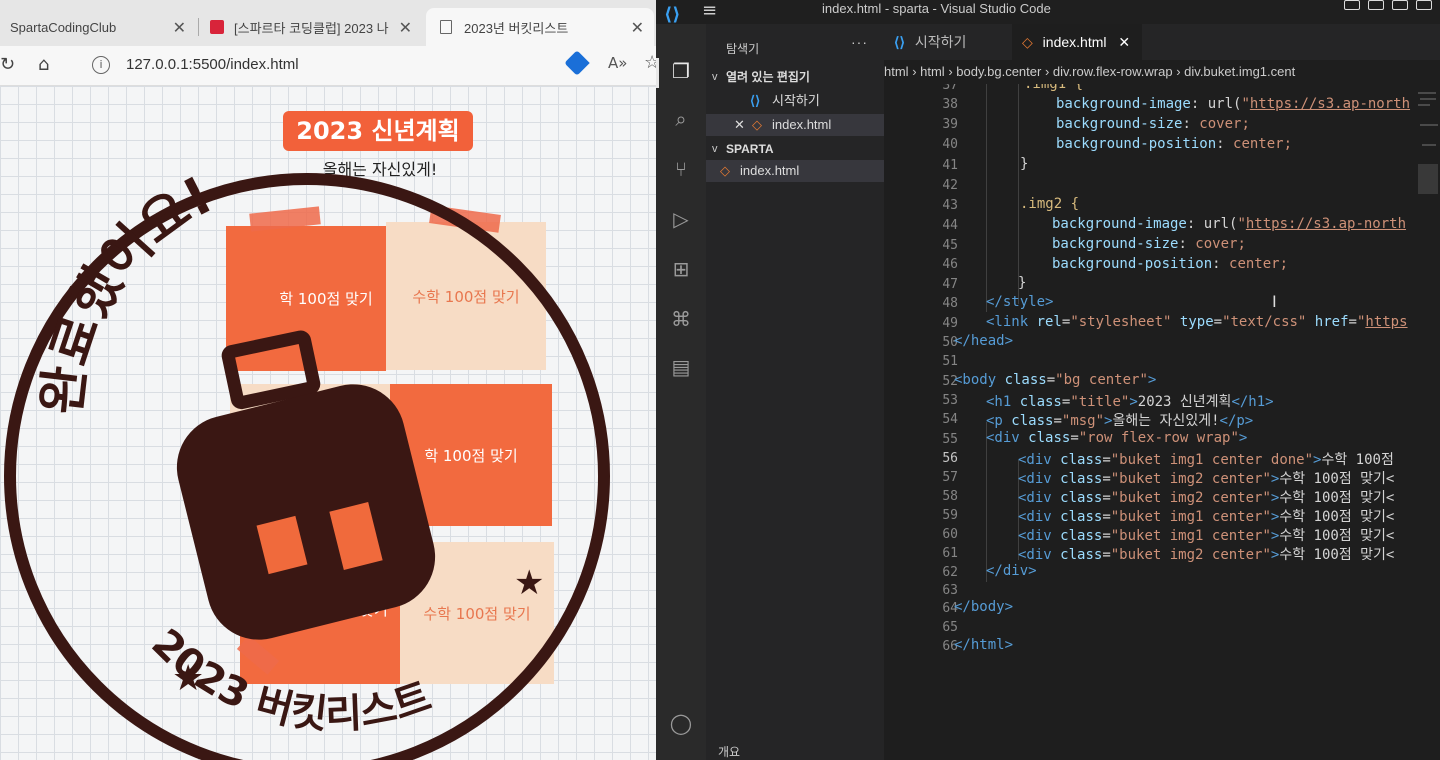 This screenshot has height=760, width=1440. I want to click on layout-panel-icon, so click(1376, 5).